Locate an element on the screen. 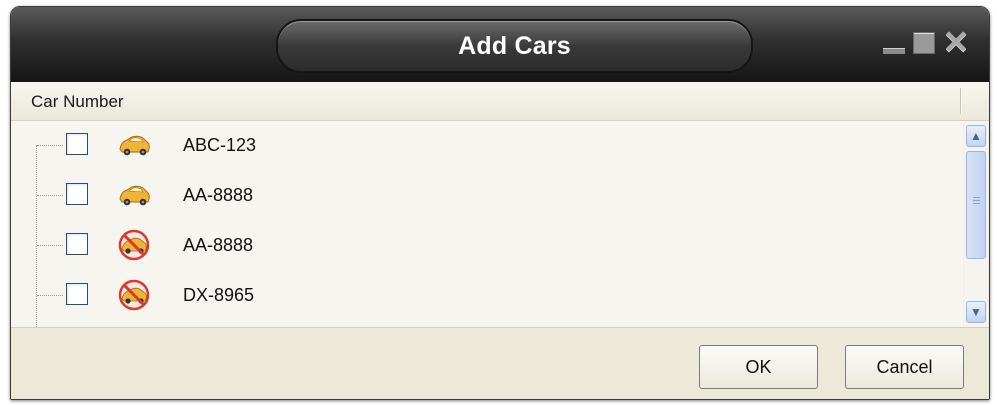  close-button: ✕ is located at coordinates (956, 42).